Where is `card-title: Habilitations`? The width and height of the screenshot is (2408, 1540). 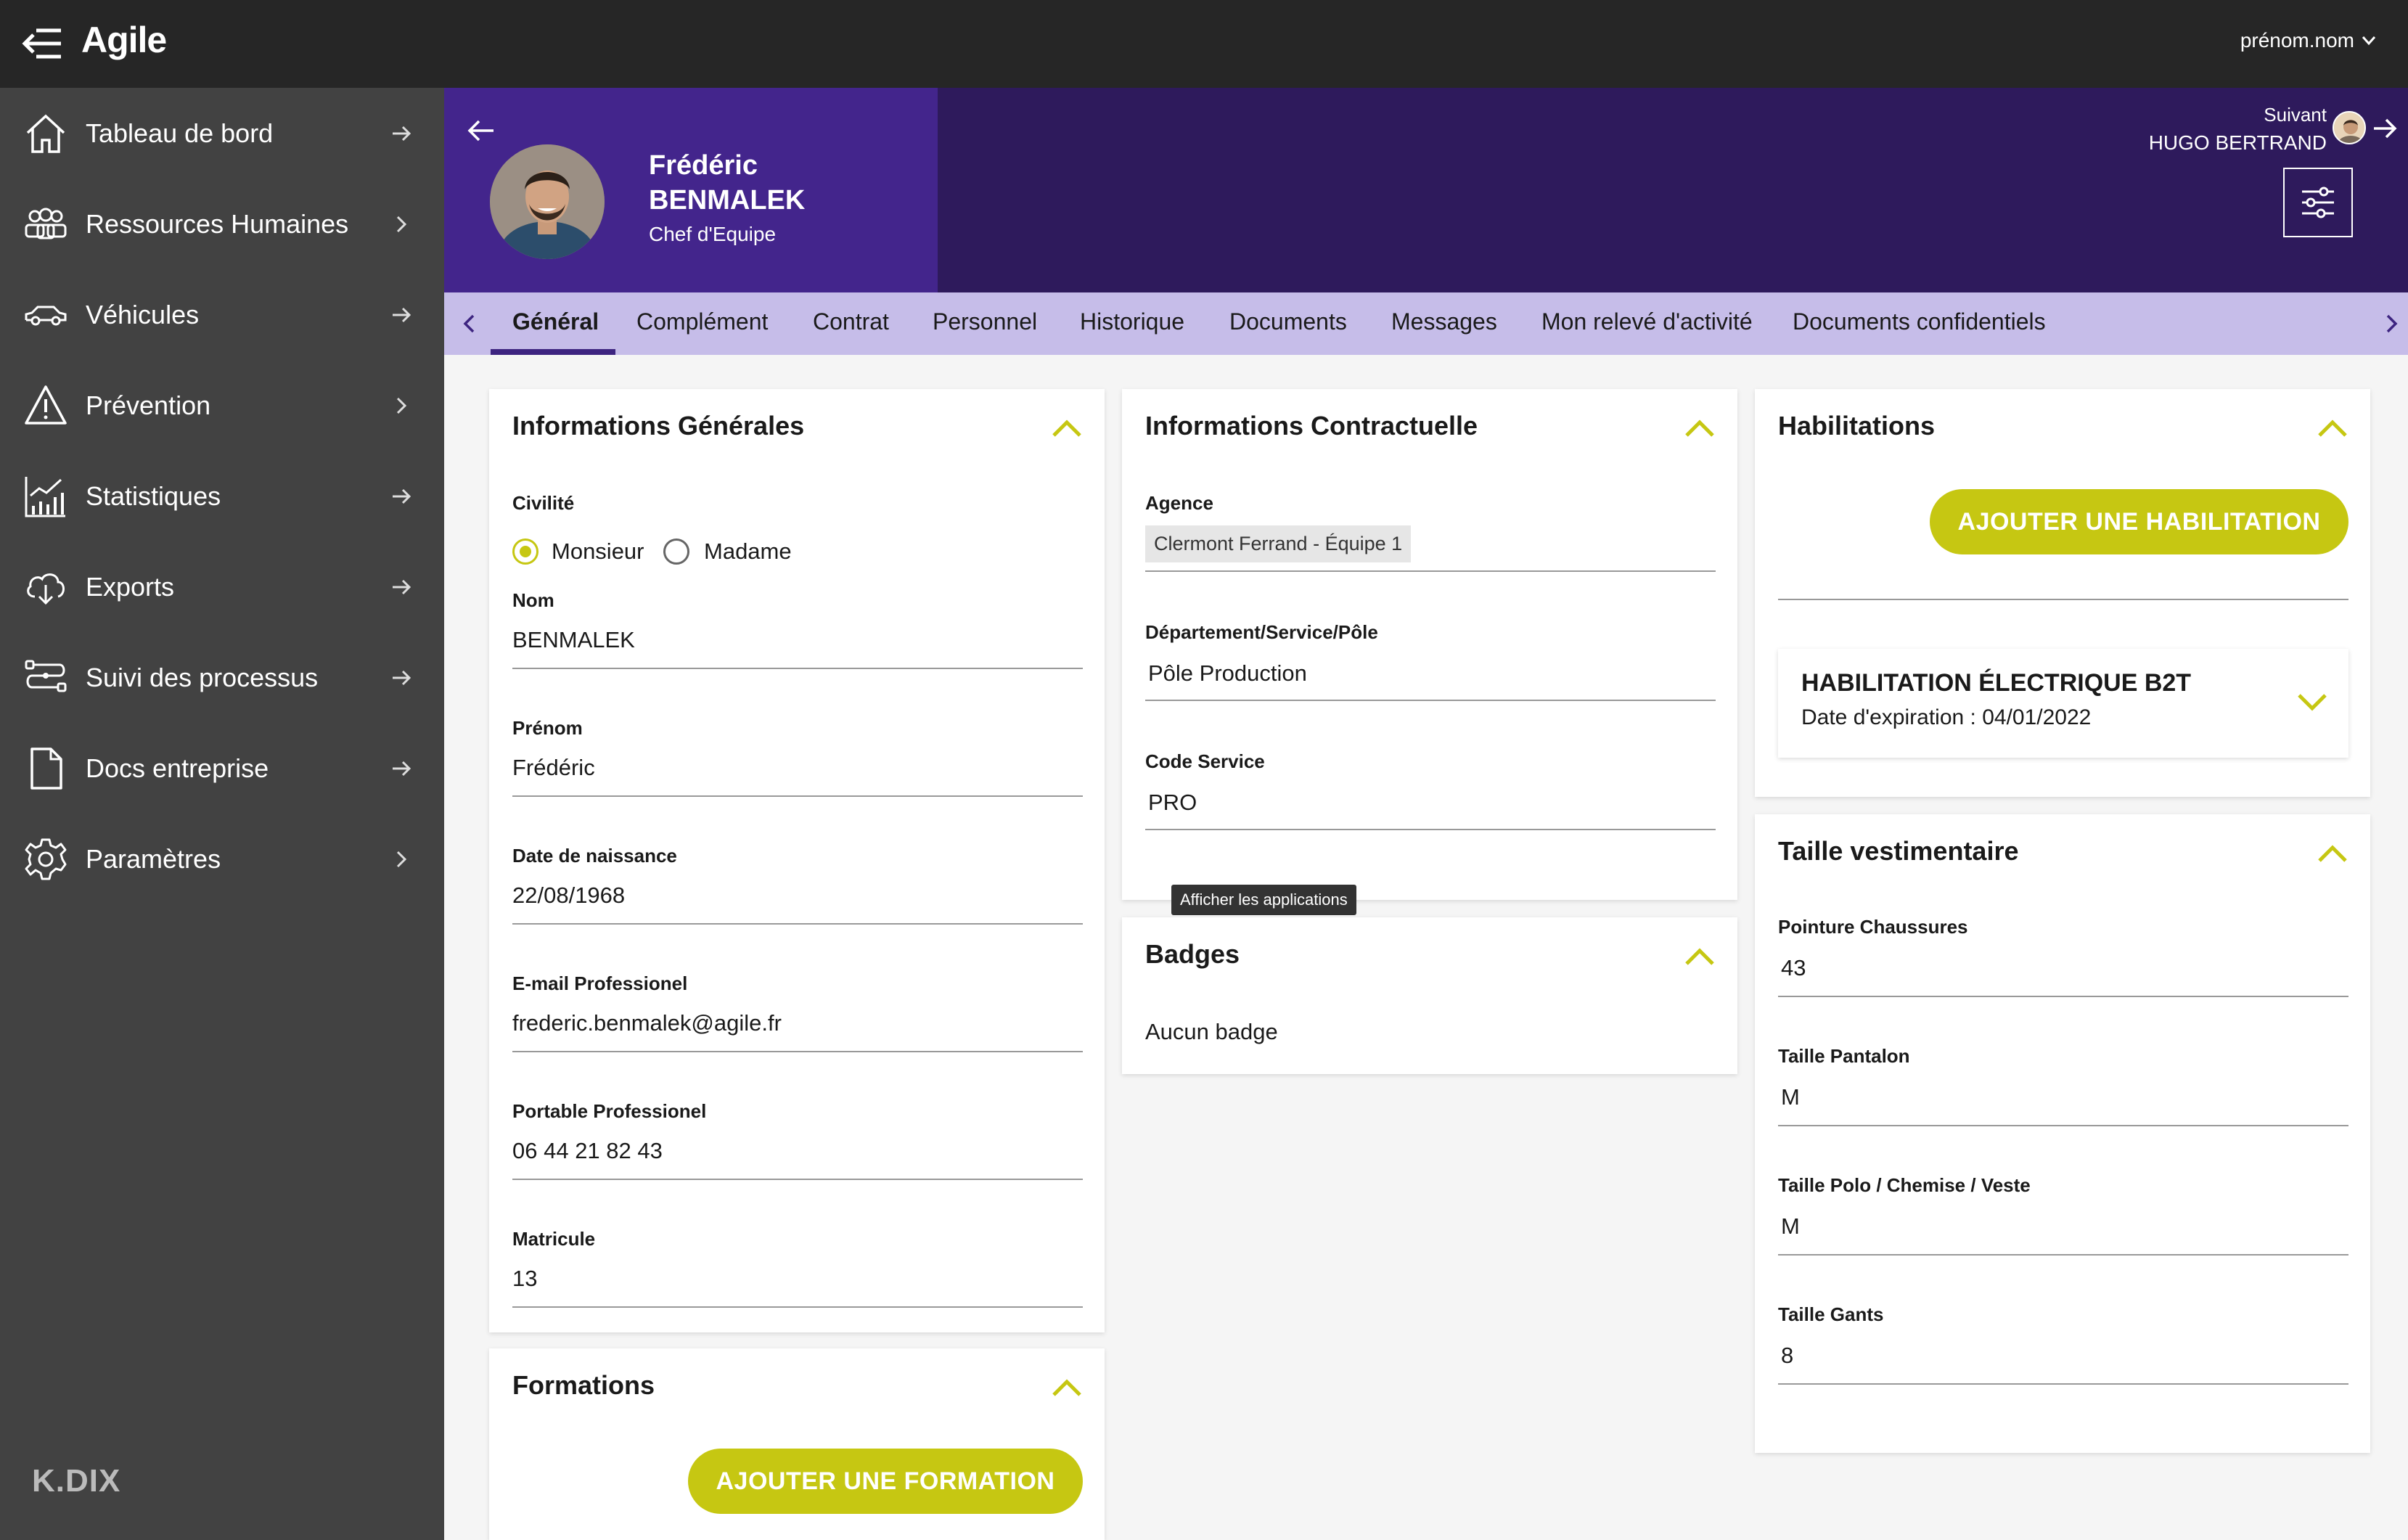 card-title: Habilitations is located at coordinates (1857, 426).